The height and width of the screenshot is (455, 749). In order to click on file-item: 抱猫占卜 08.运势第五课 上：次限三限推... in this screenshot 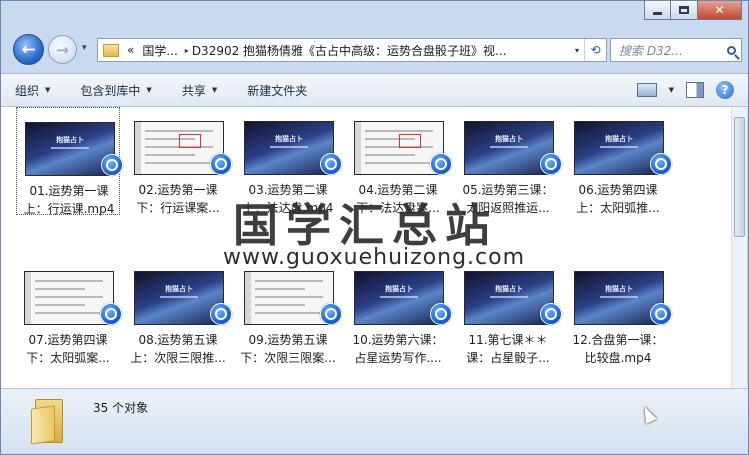, I will do `click(179, 312)`.